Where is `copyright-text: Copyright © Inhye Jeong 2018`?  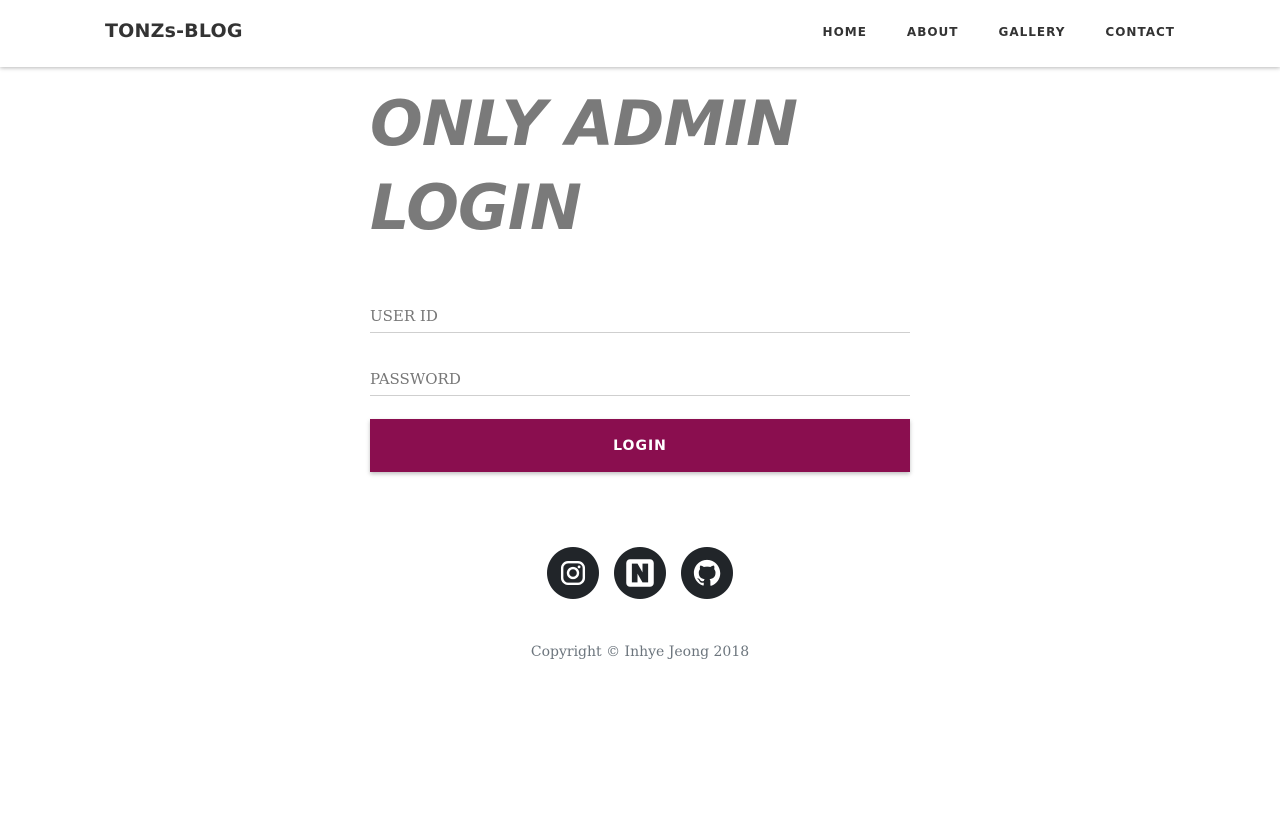 copyright-text: Copyright © Inhye Jeong 2018 is located at coordinates (640, 652).